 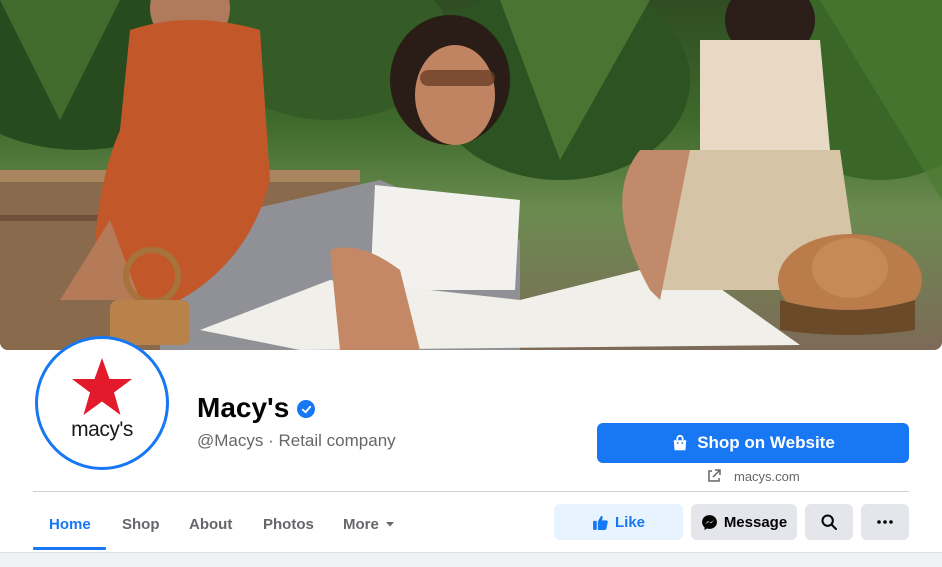 What do you see at coordinates (709, 522) in the screenshot?
I see `messenger-icon` at bounding box center [709, 522].